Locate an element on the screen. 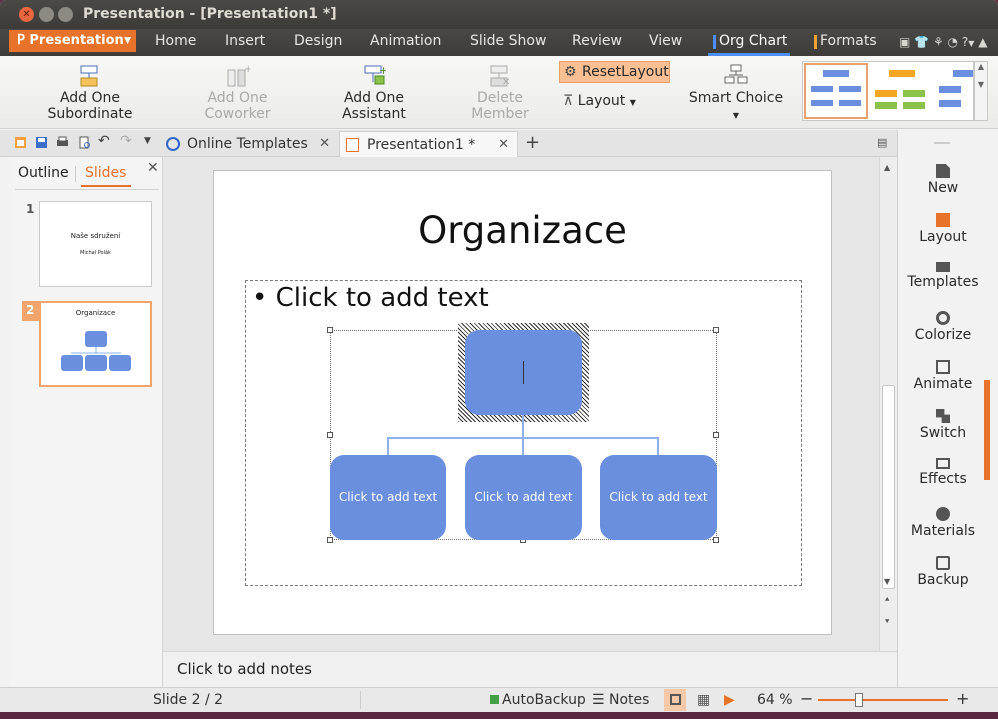 The height and width of the screenshot is (719, 998). new-file-icon is located at coordinates (20, 142).